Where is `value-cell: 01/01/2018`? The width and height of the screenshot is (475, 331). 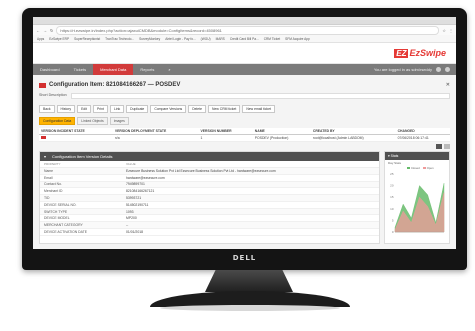 value-cell: 01/01/2018 is located at coordinates (134, 231).